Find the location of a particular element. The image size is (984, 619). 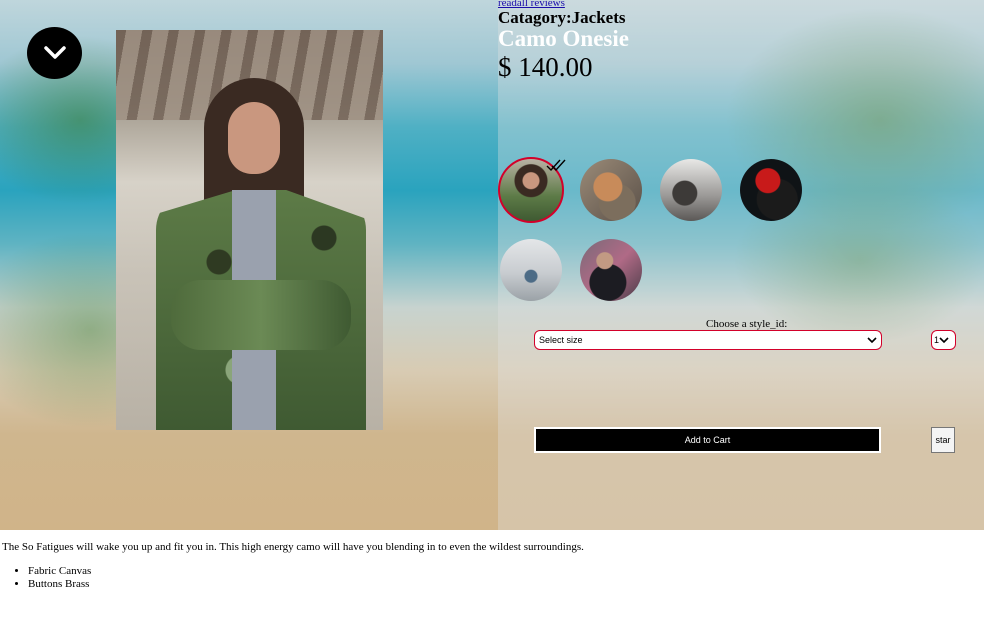

feature-list: Fabric Canvas Buttons Brass is located at coordinates (46, 578).